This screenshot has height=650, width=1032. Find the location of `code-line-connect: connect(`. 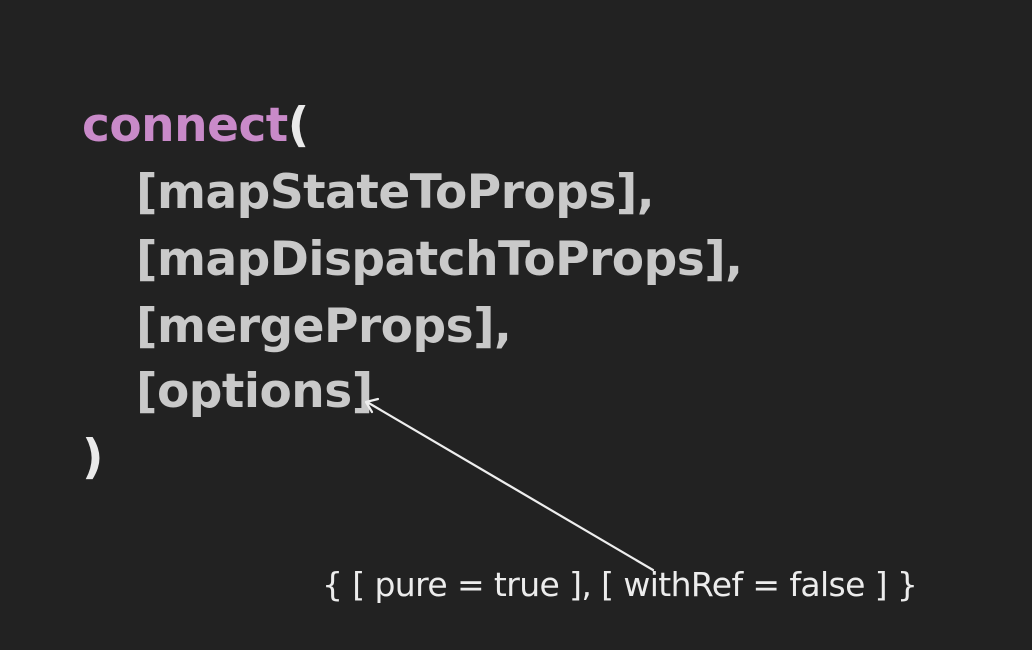

code-line-connect: connect( is located at coordinates (195, 126).